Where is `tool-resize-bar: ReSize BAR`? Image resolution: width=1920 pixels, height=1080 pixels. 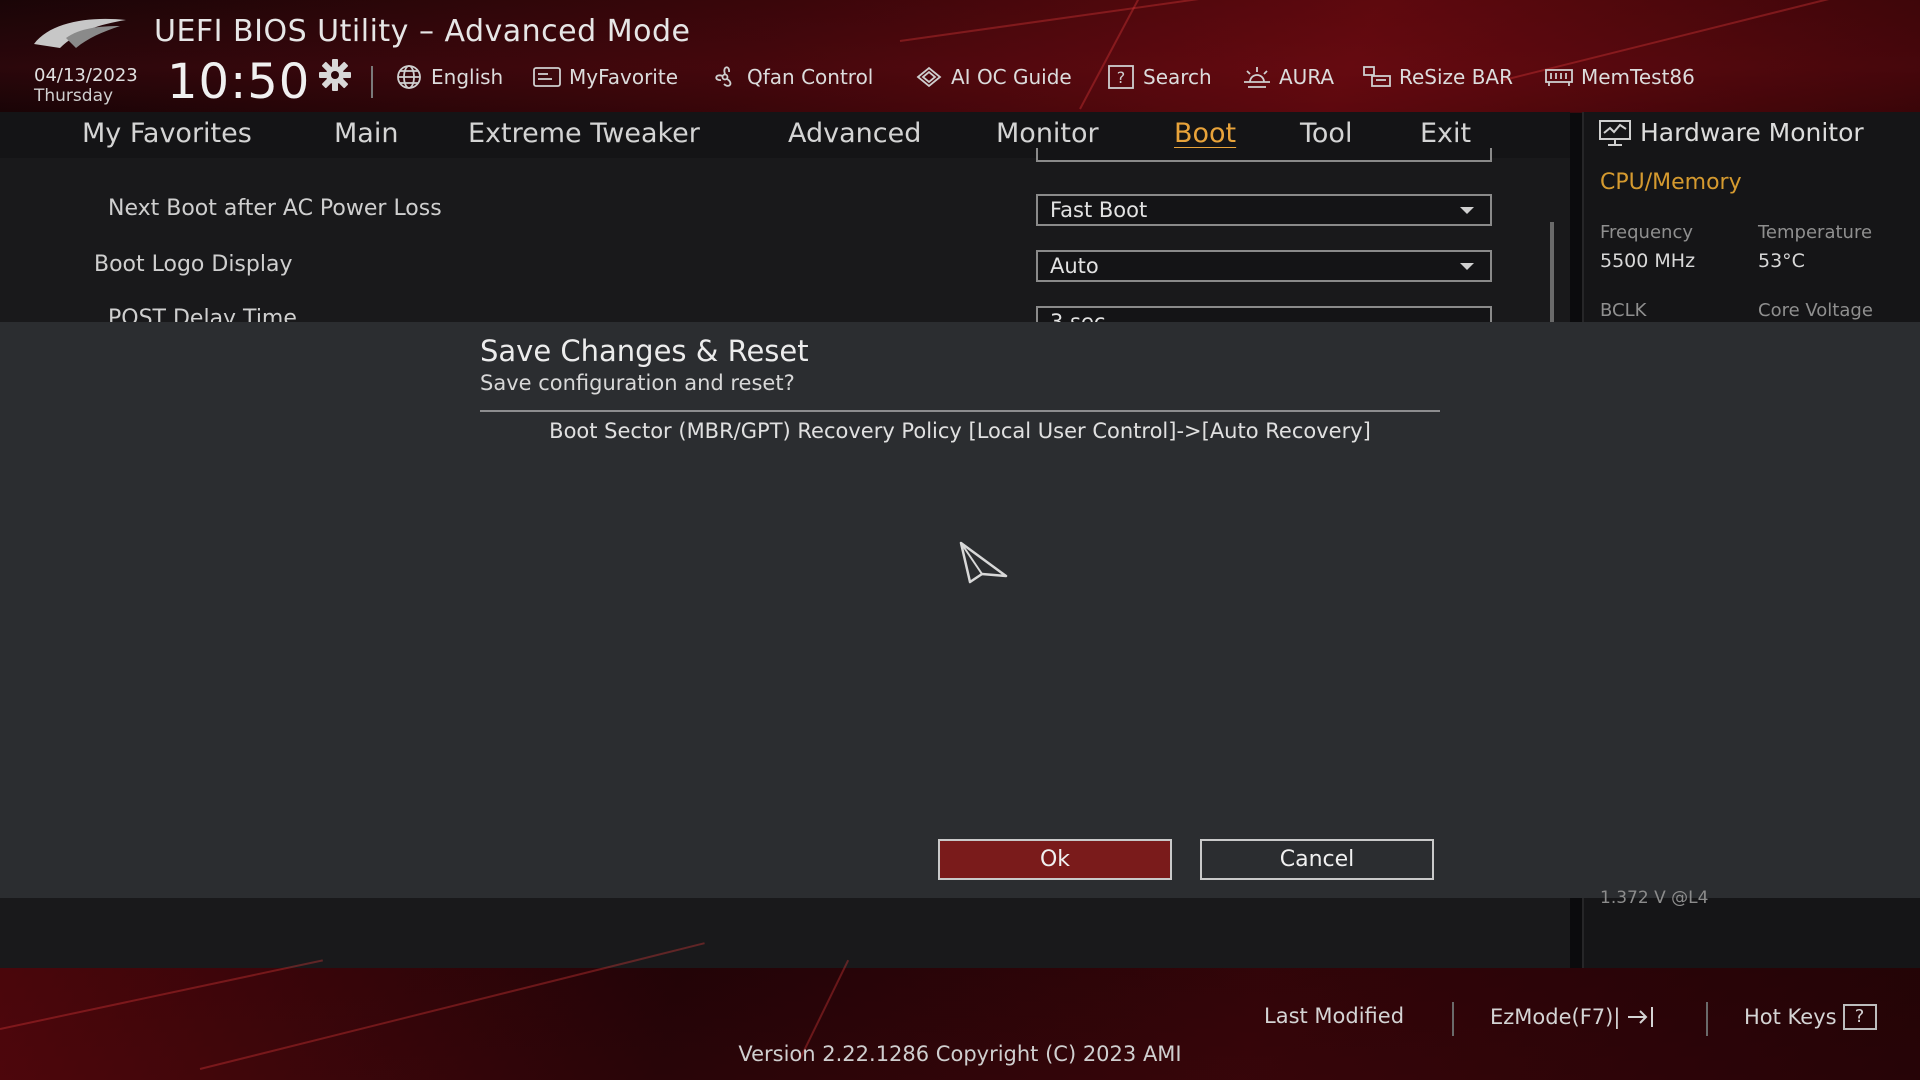
tool-resize-bar: ReSize BAR is located at coordinates (1437, 77).